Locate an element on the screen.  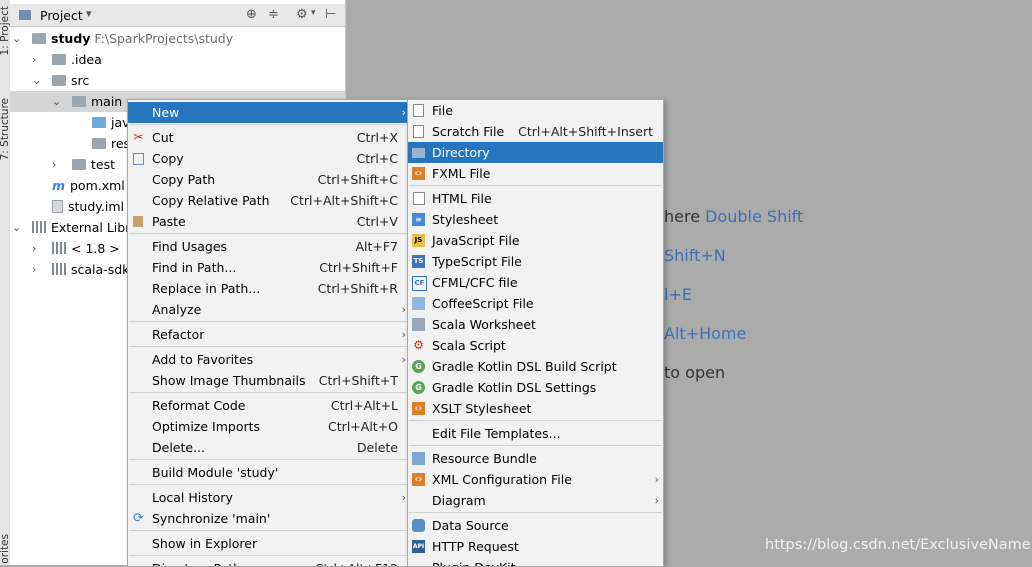
tree-row-test: › test is located at coordinates (83, 164).